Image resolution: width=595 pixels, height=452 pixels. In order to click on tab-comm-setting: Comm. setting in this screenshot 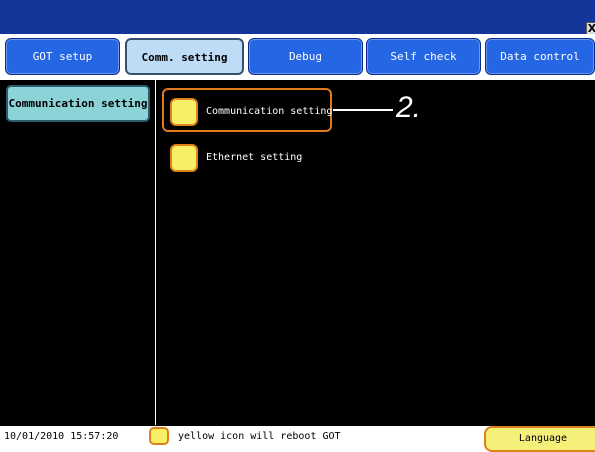, I will do `click(184, 56)`.